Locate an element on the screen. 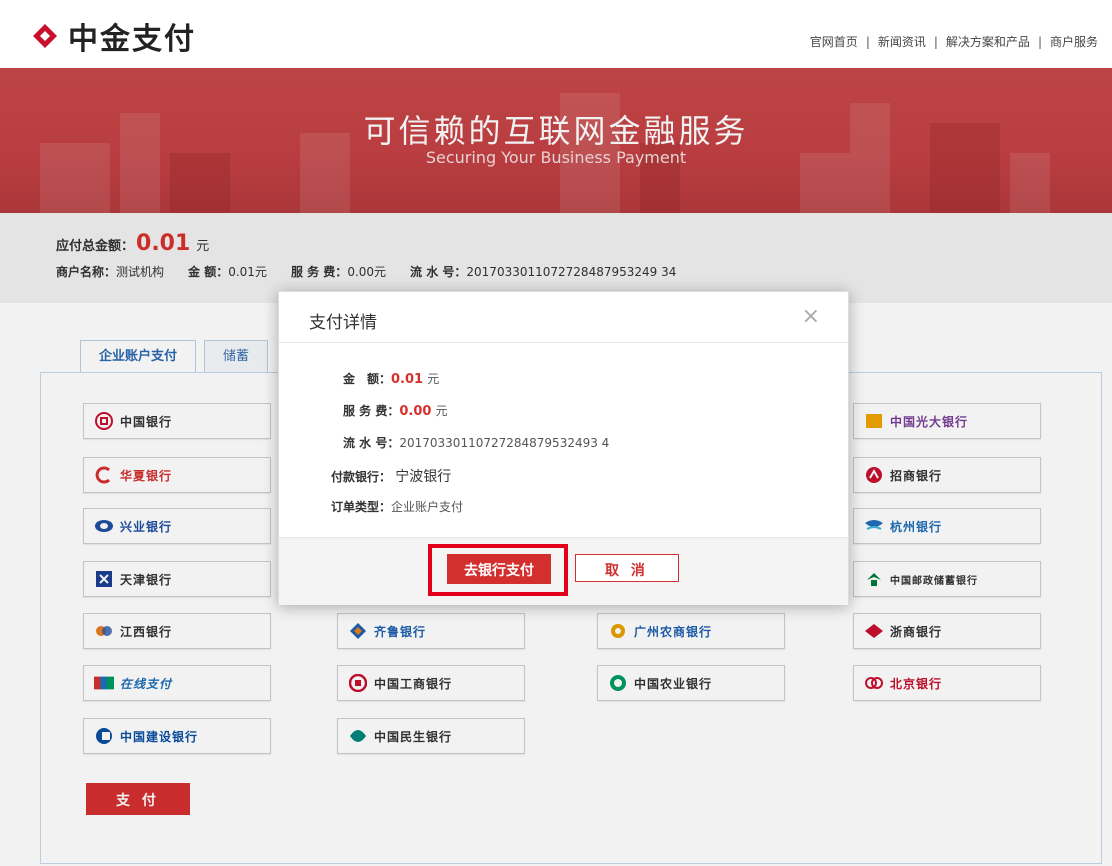  tab-enterprise-account-payment: 企业账户支付 is located at coordinates (138, 357).